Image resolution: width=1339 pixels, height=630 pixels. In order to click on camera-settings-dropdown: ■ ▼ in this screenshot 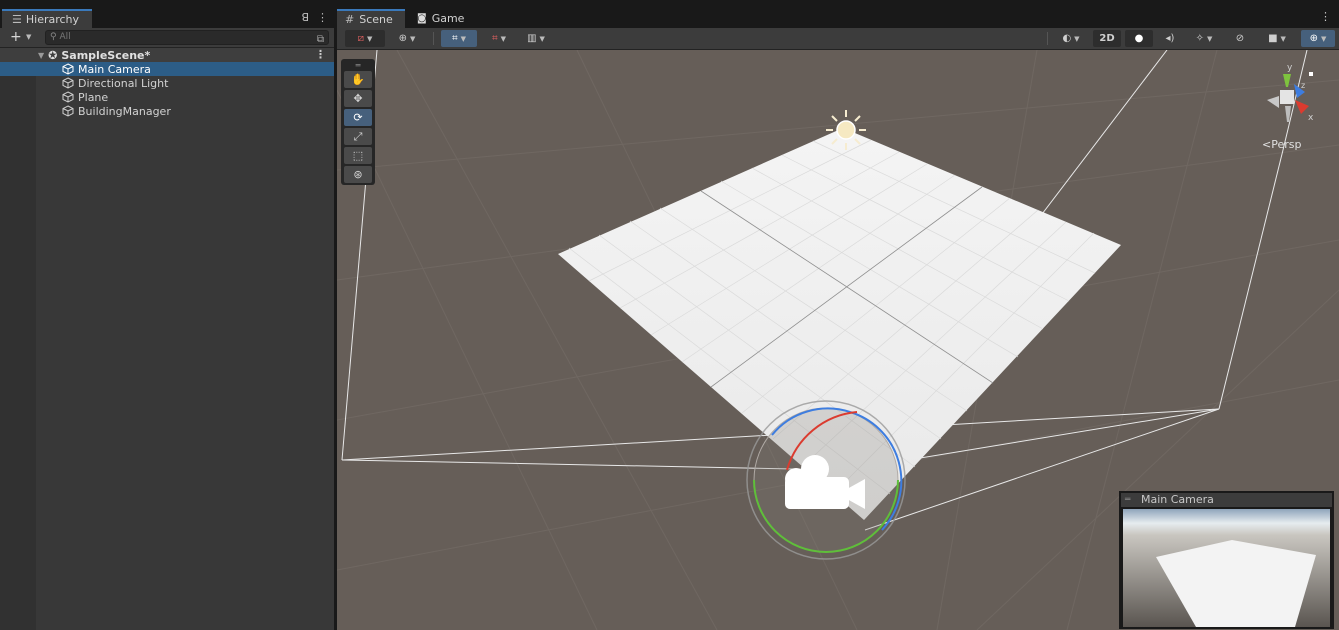, I will do `click(1277, 38)`.